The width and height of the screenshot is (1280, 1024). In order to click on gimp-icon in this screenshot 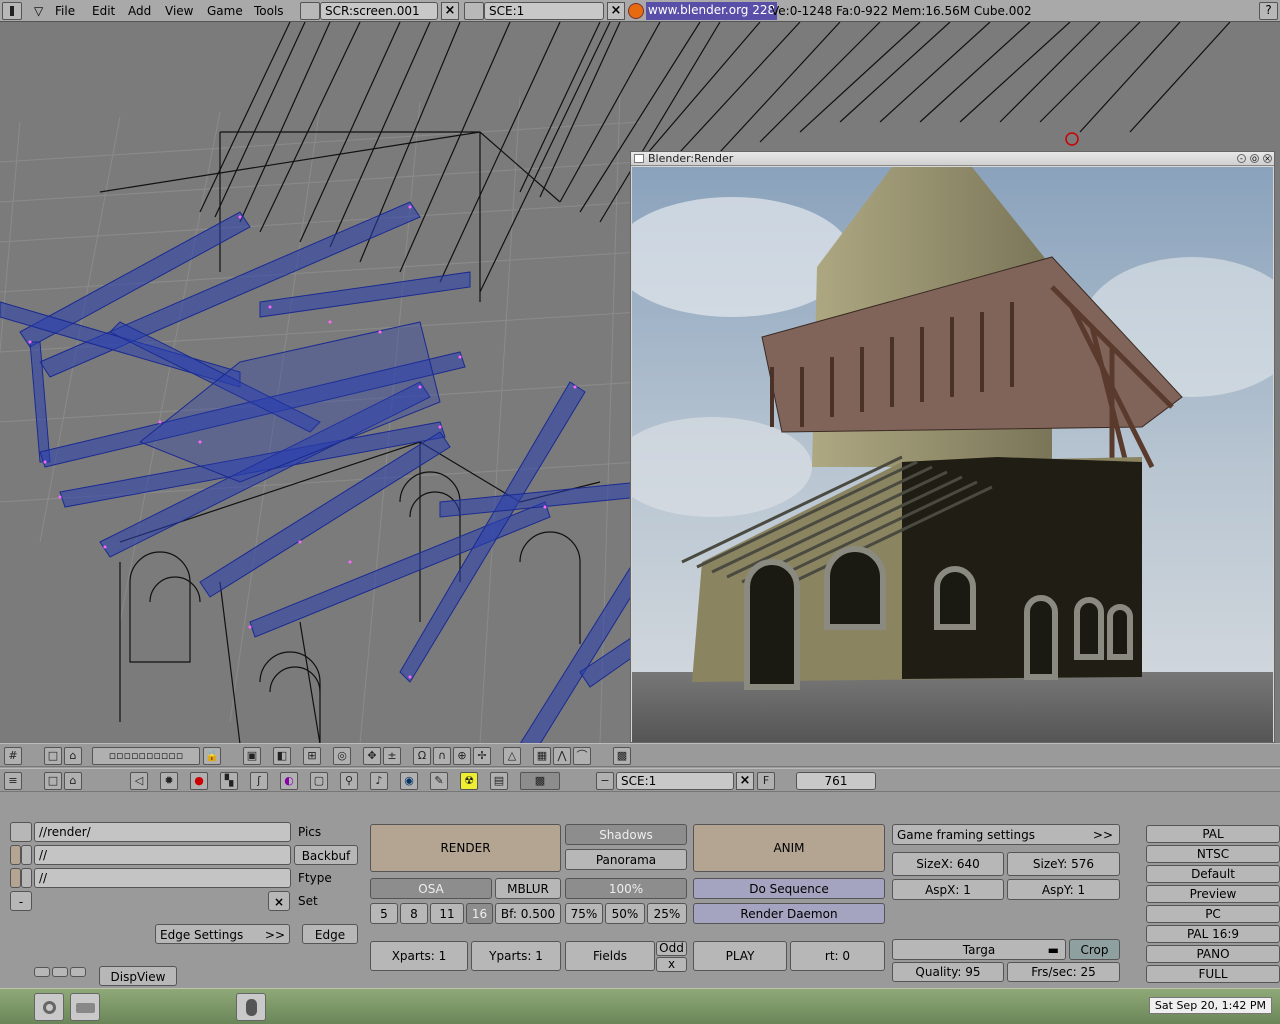, I will do `click(251, 1007)`.